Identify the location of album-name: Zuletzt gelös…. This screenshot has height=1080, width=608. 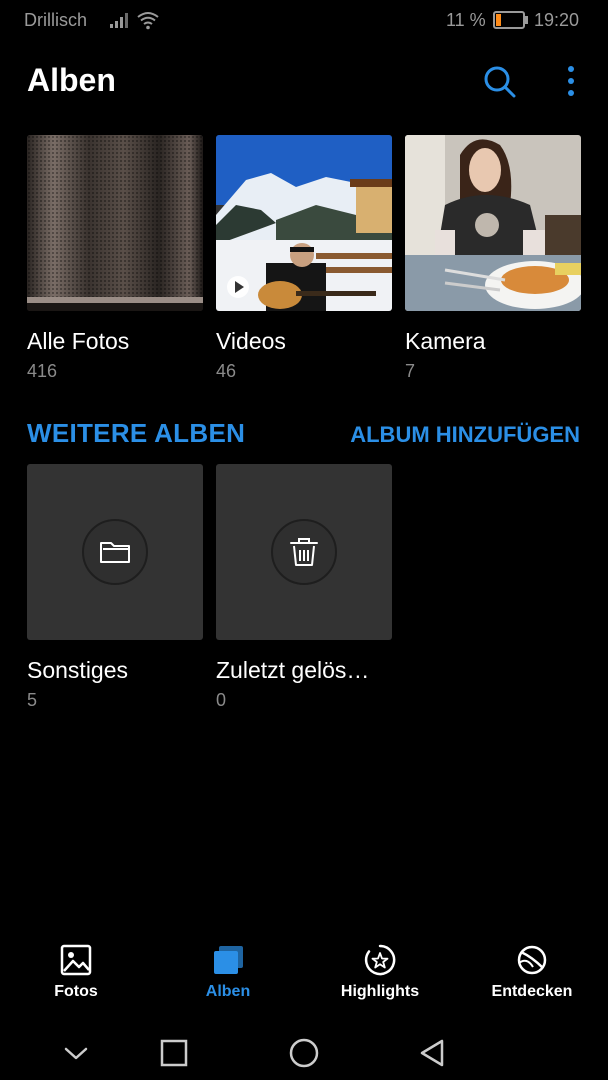
(293, 670).